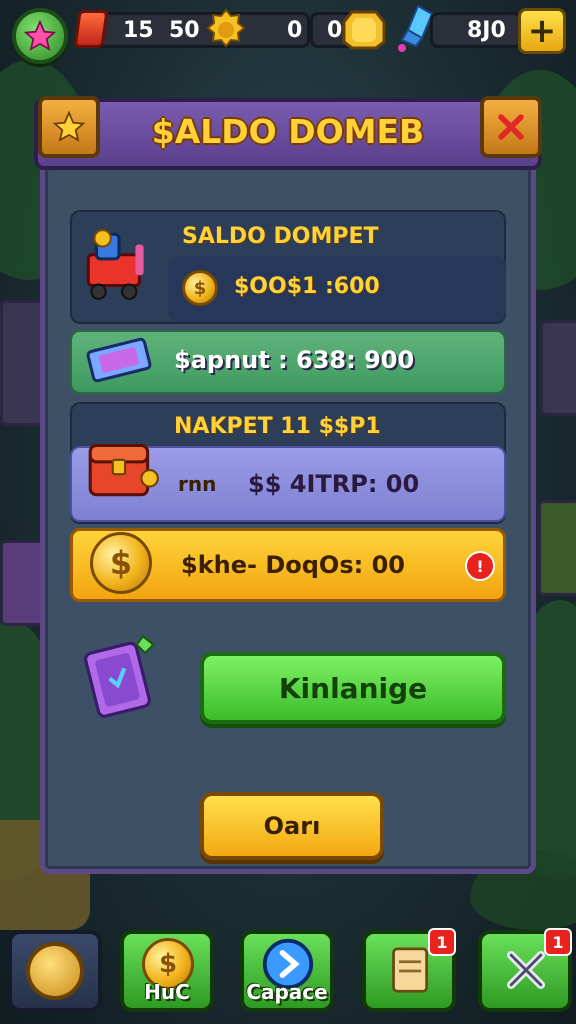  Describe the element at coordinates (167, 992) in the screenshot. I see `nav-coin-label: HuC` at that location.